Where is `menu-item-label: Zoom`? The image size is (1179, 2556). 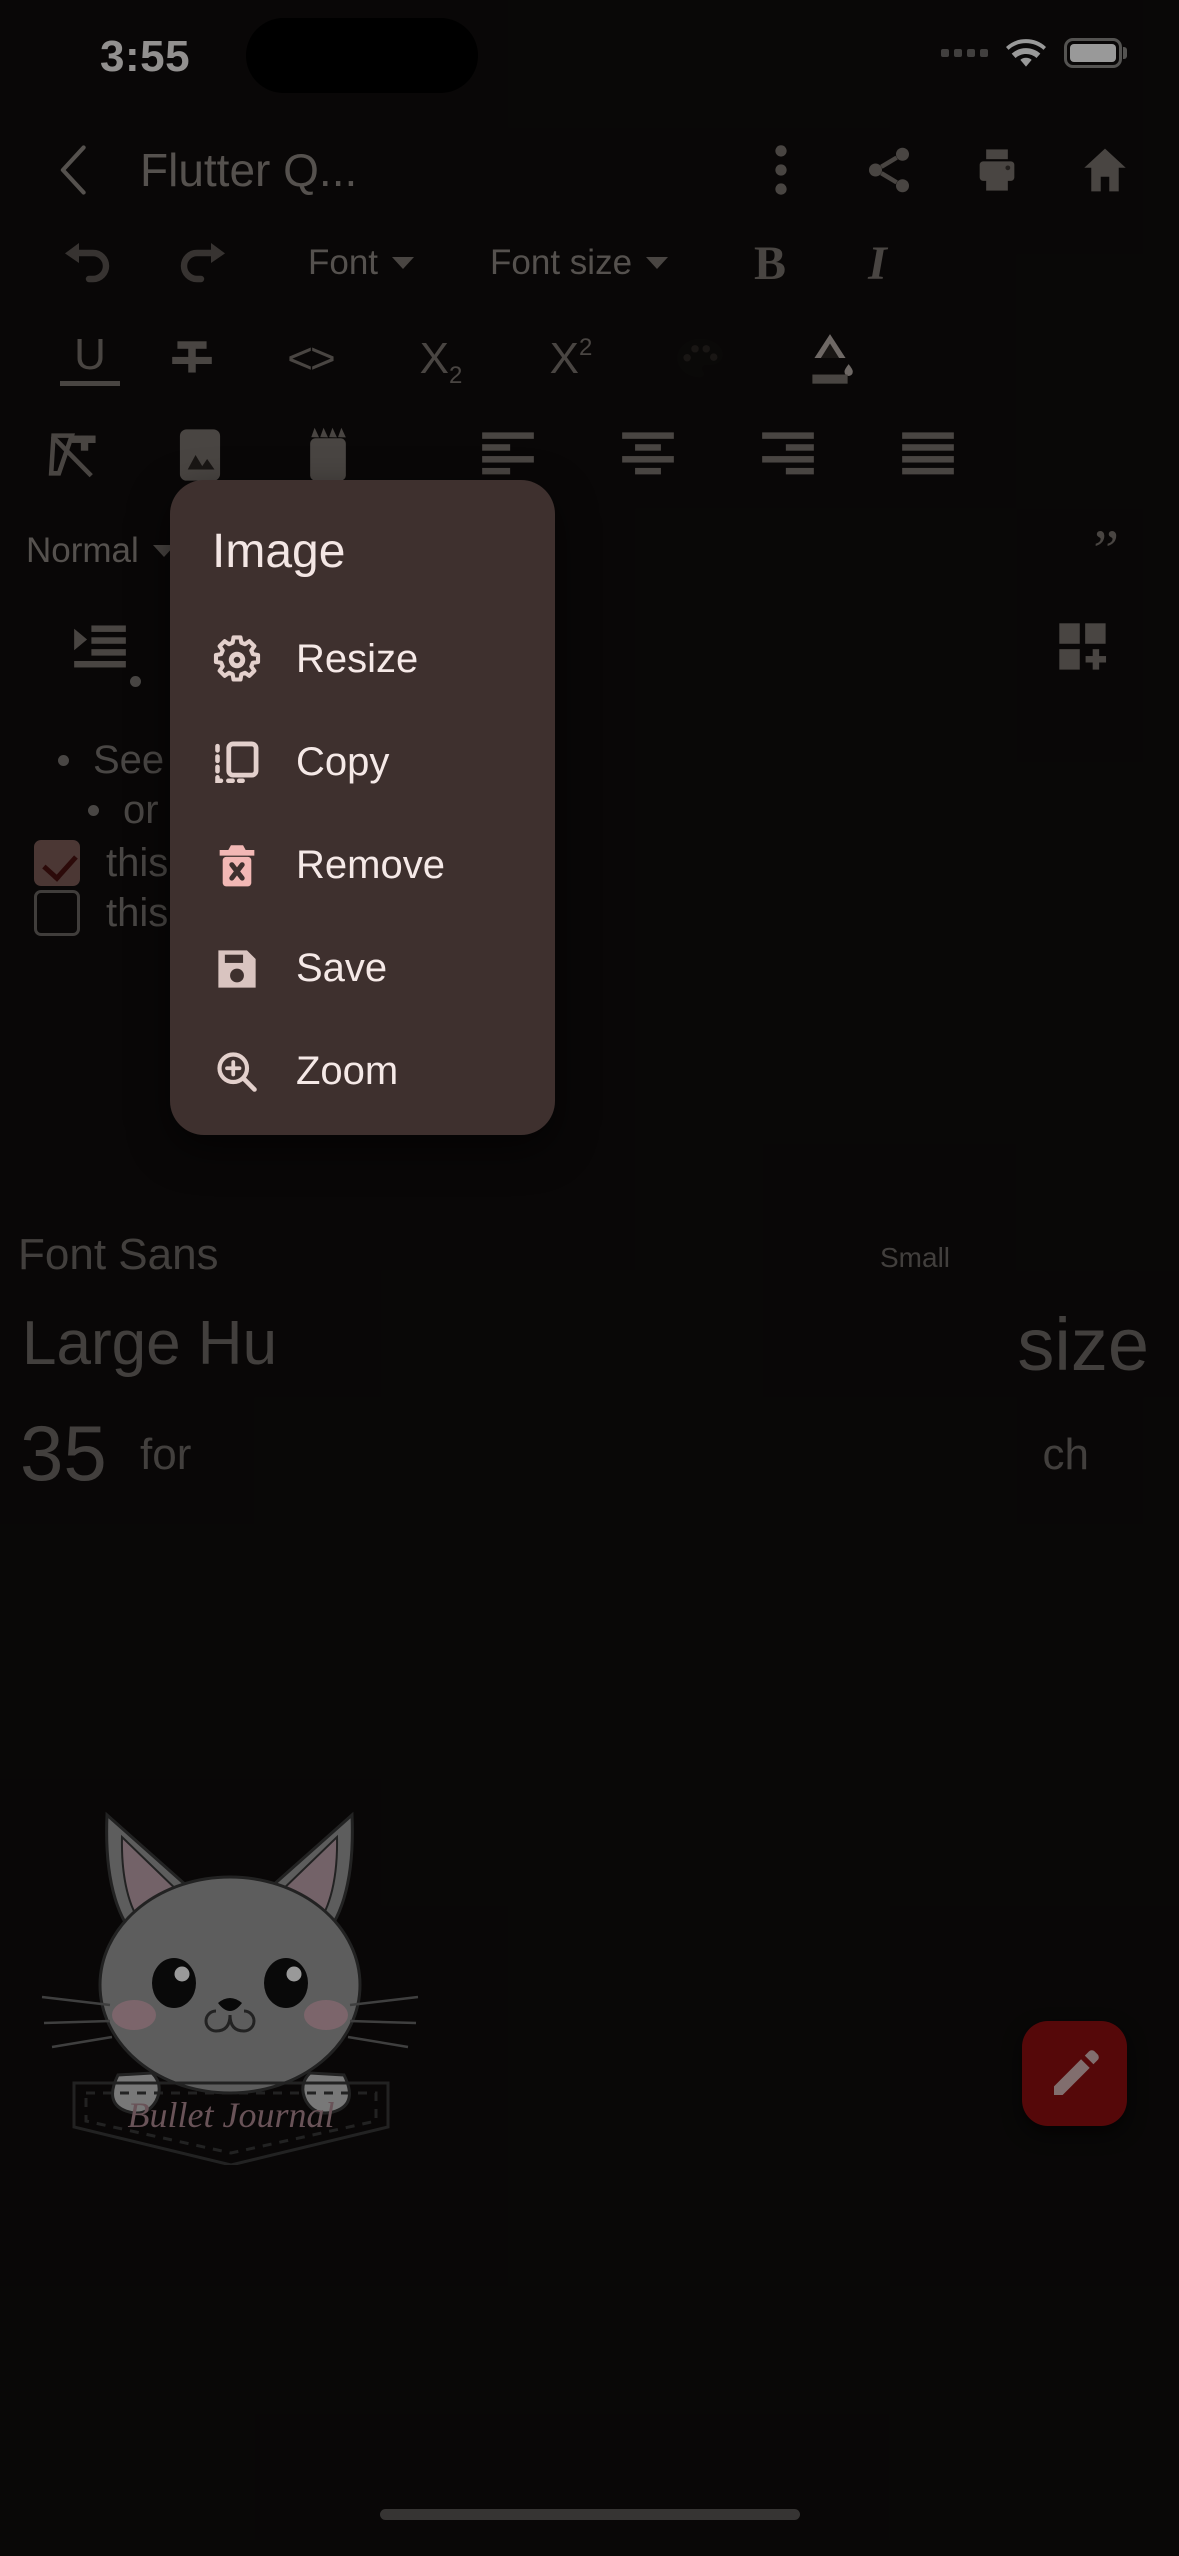
menu-item-label: Zoom is located at coordinates (347, 1071).